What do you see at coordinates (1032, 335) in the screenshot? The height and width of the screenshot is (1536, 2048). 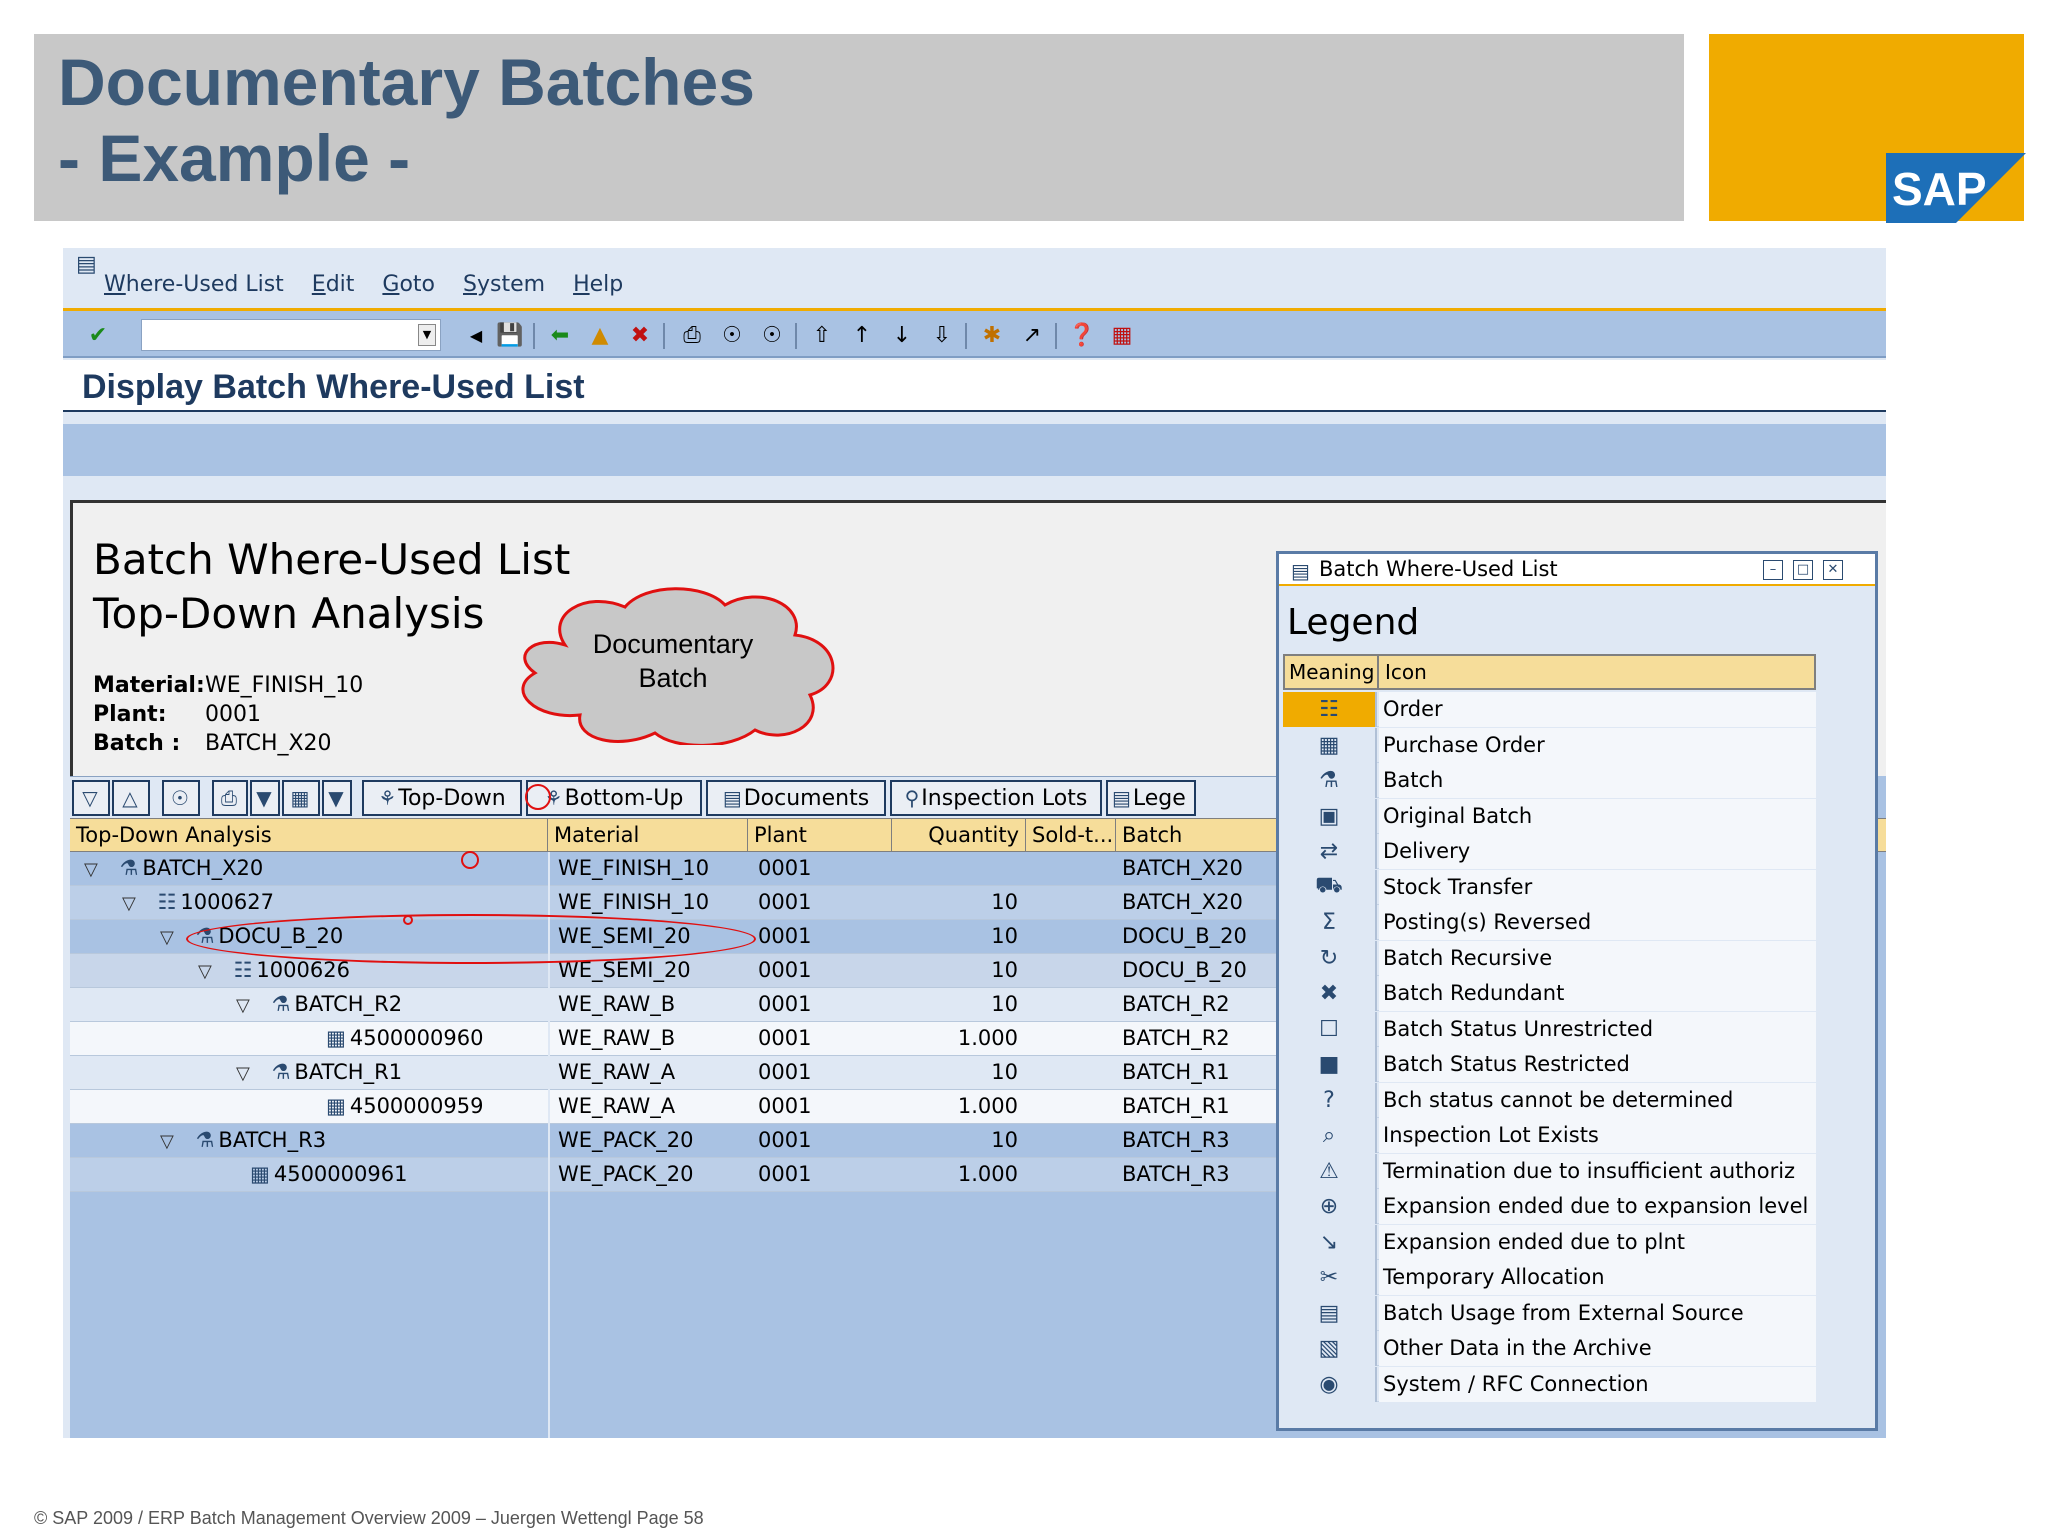 I see `shortcut-icon: ↗` at bounding box center [1032, 335].